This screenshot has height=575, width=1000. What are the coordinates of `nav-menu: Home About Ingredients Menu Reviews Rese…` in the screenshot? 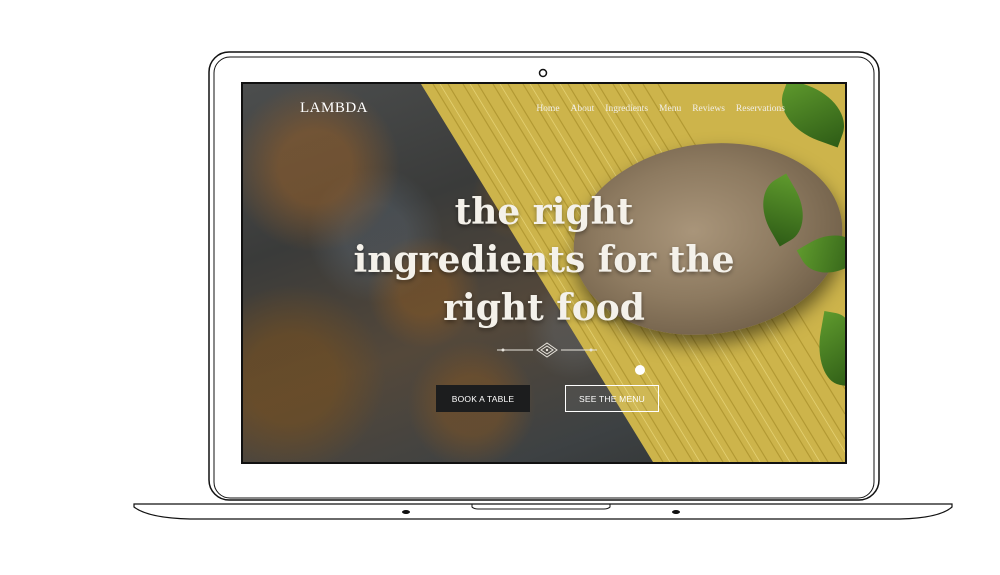 It's located at (660, 109).